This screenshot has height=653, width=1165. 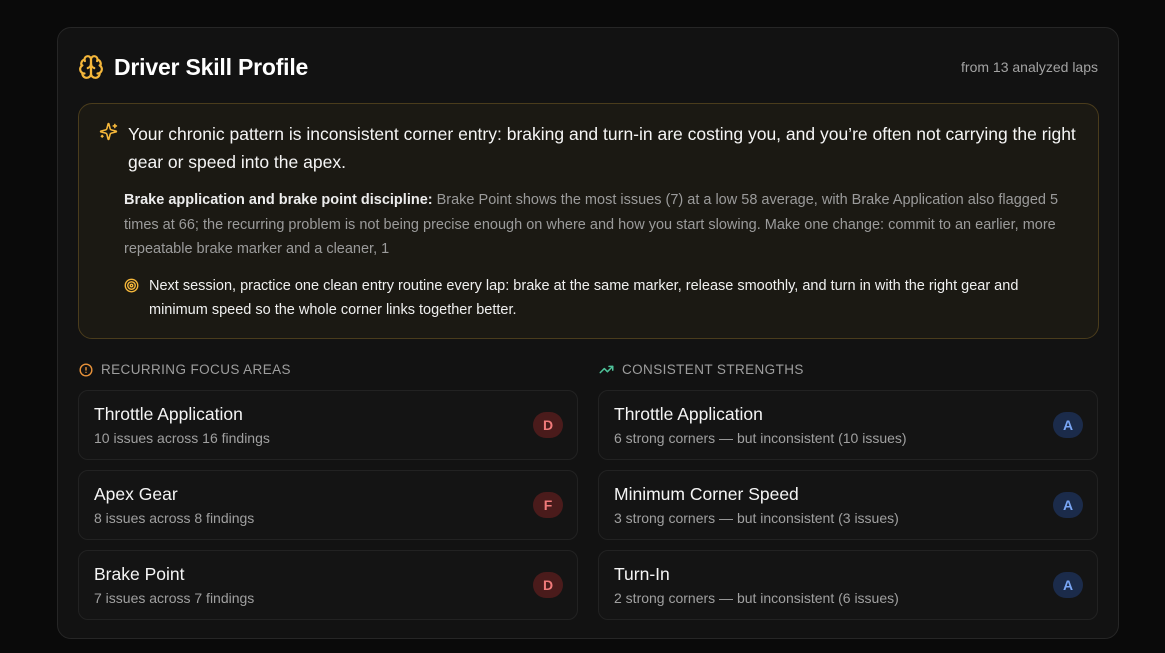 What do you see at coordinates (1029, 67) in the screenshot?
I see `laps-analyzed-count: from 13 analyzed laps` at bounding box center [1029, 67].